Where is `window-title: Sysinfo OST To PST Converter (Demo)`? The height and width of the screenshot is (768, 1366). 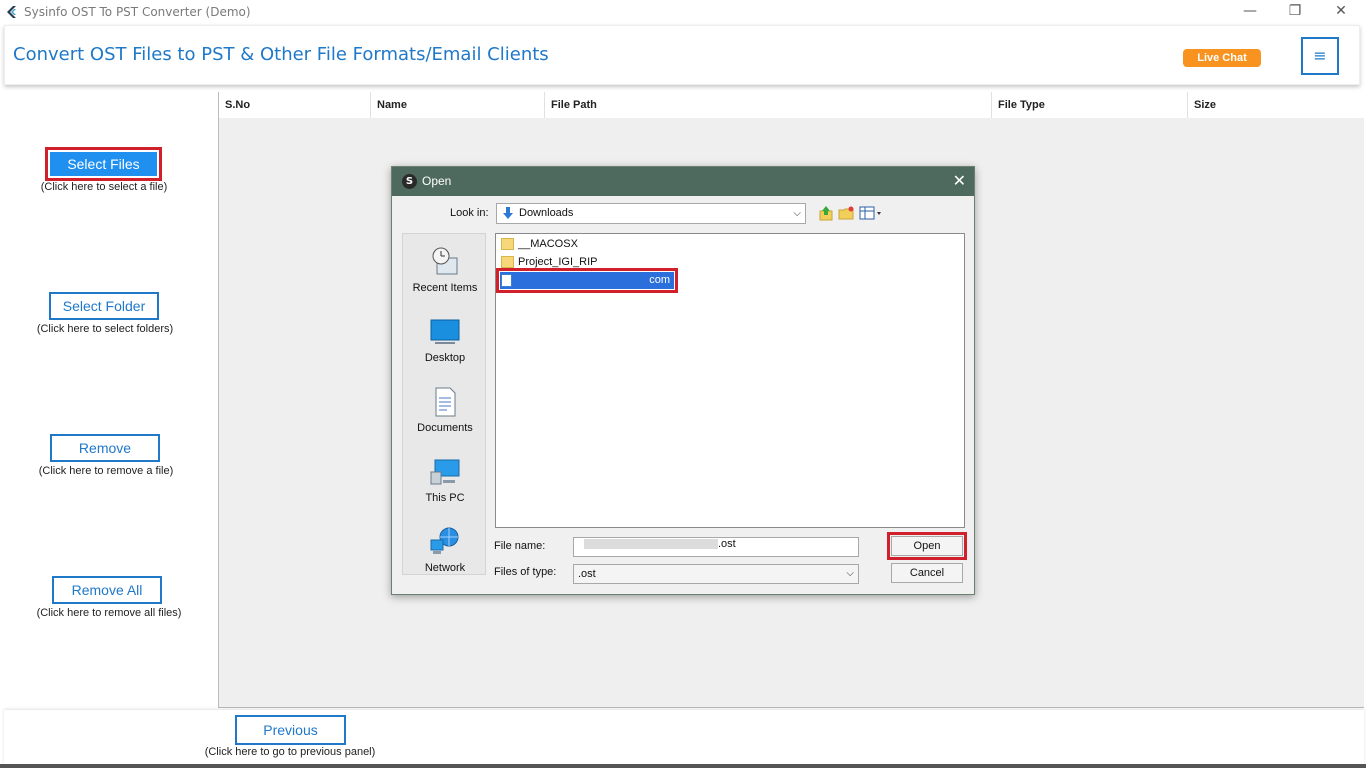
window-title: Sysinfo OST To PST Converter (Demo) is located at coordinates (137, 12).